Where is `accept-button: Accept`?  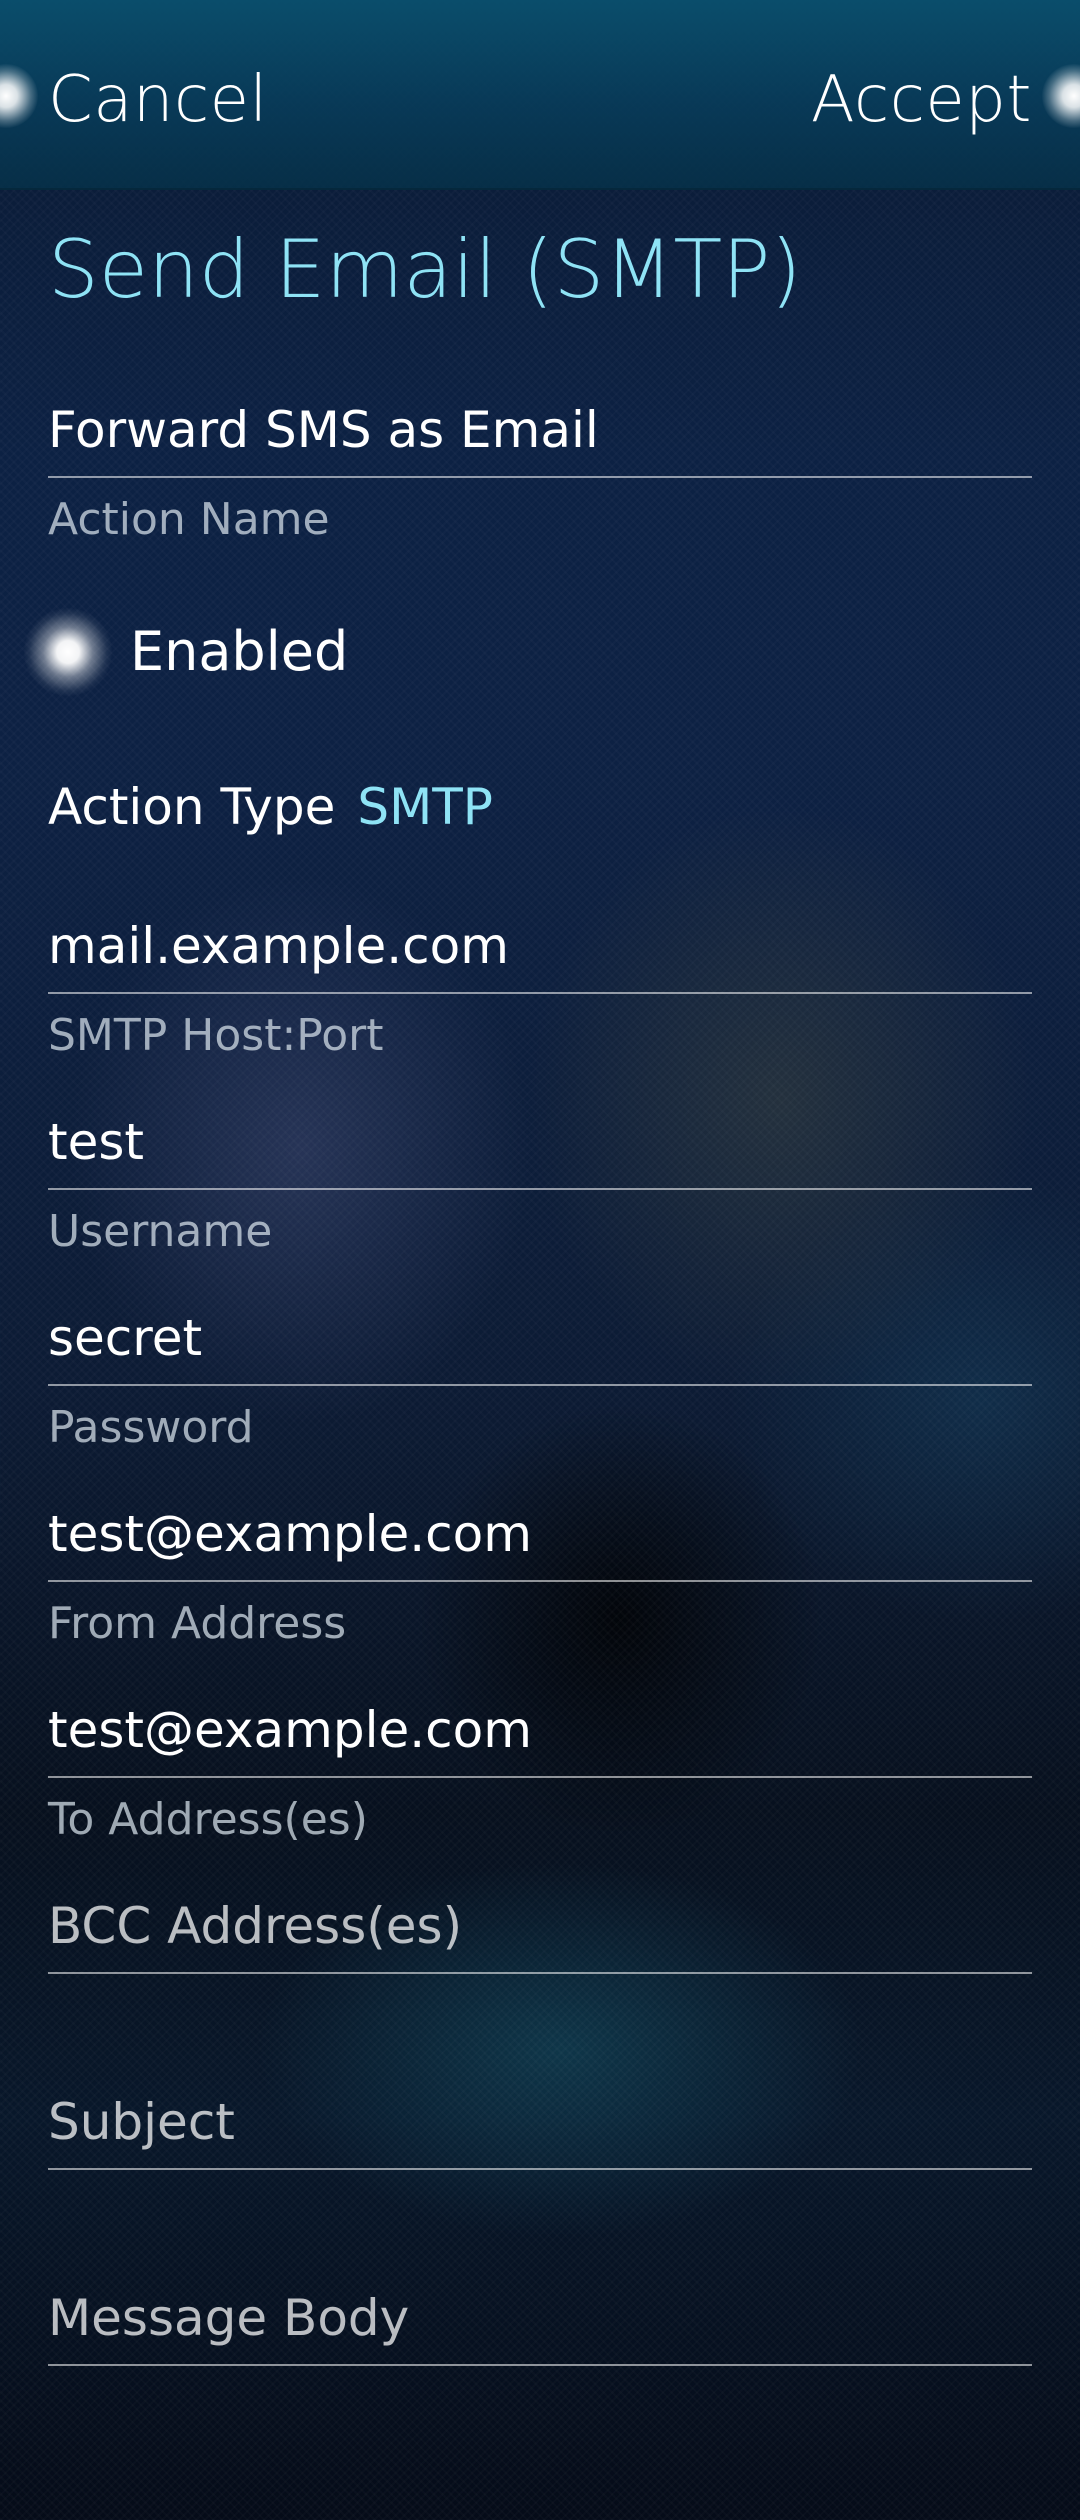 accept-button: Accept is located at coordinates (921, 100).